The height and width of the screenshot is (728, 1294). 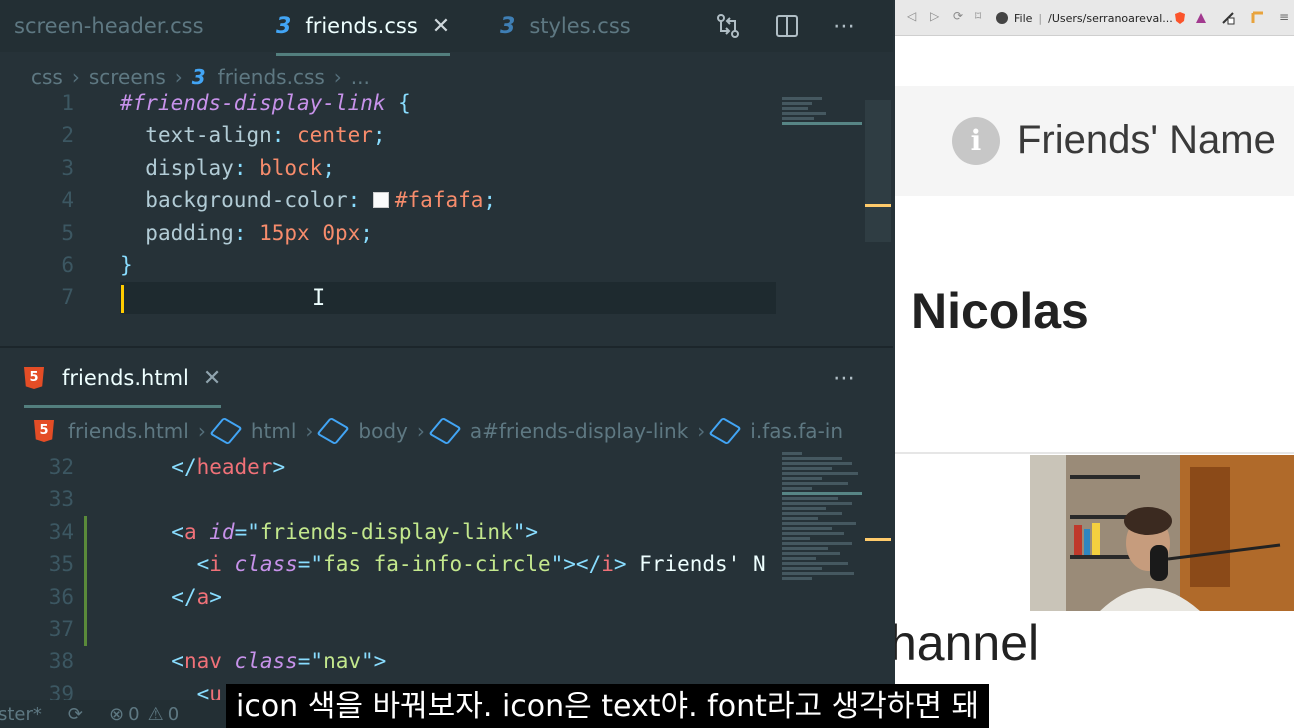 What do you see at coordinates (390, 532) in the screenshot?
I see `code-line: 34 <a id="friends-display-link">` at bounding box center [390, 532].